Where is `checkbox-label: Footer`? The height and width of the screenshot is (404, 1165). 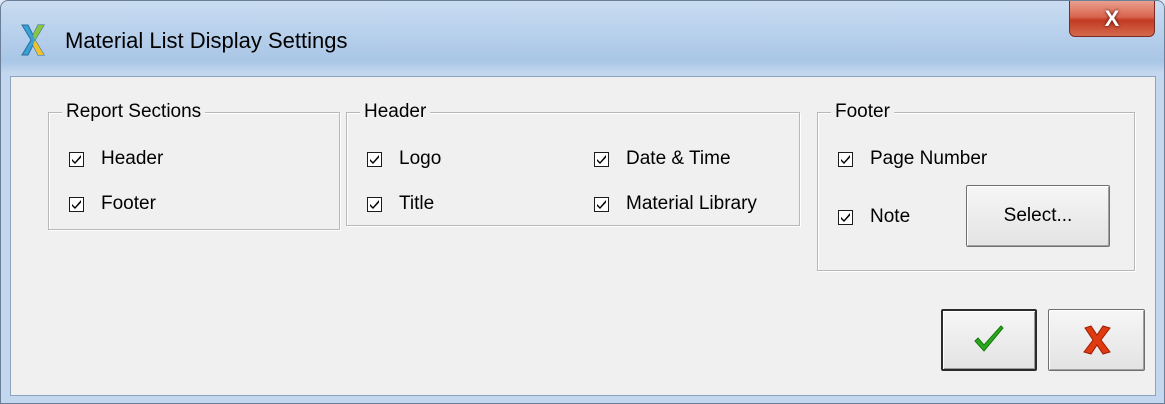 checkbox-label: Footer is located at coordinates (128, 203).